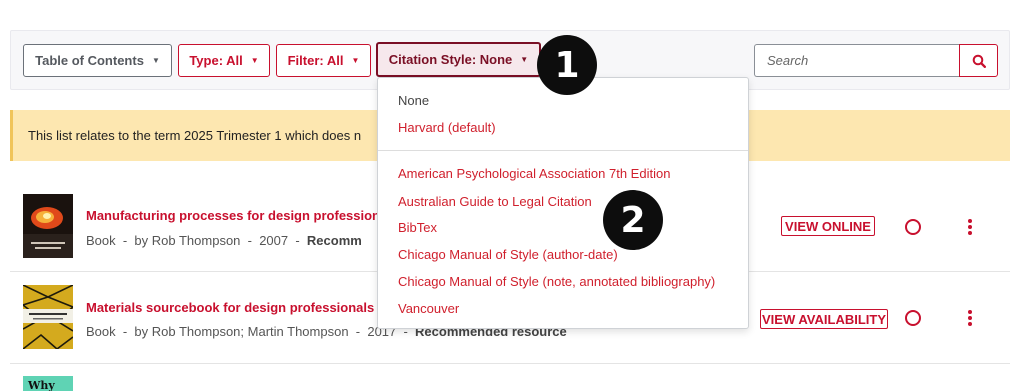 This screenshot has width=1025, height=391. I want to click on cover-title-text: Why, so click(41, 385).